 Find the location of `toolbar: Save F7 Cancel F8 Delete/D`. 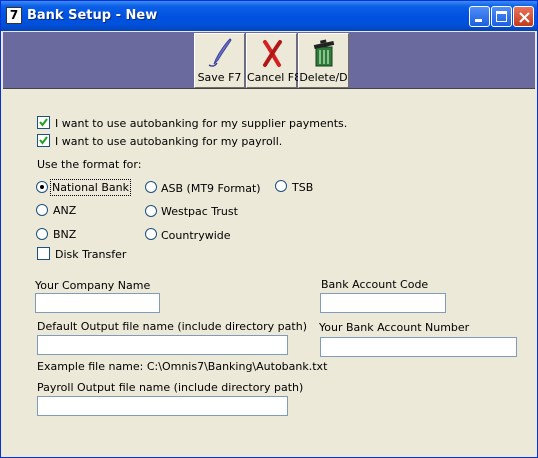

toolbar: Save F7 Cancel F8 Delete/D is located at coordinates (269, 60).